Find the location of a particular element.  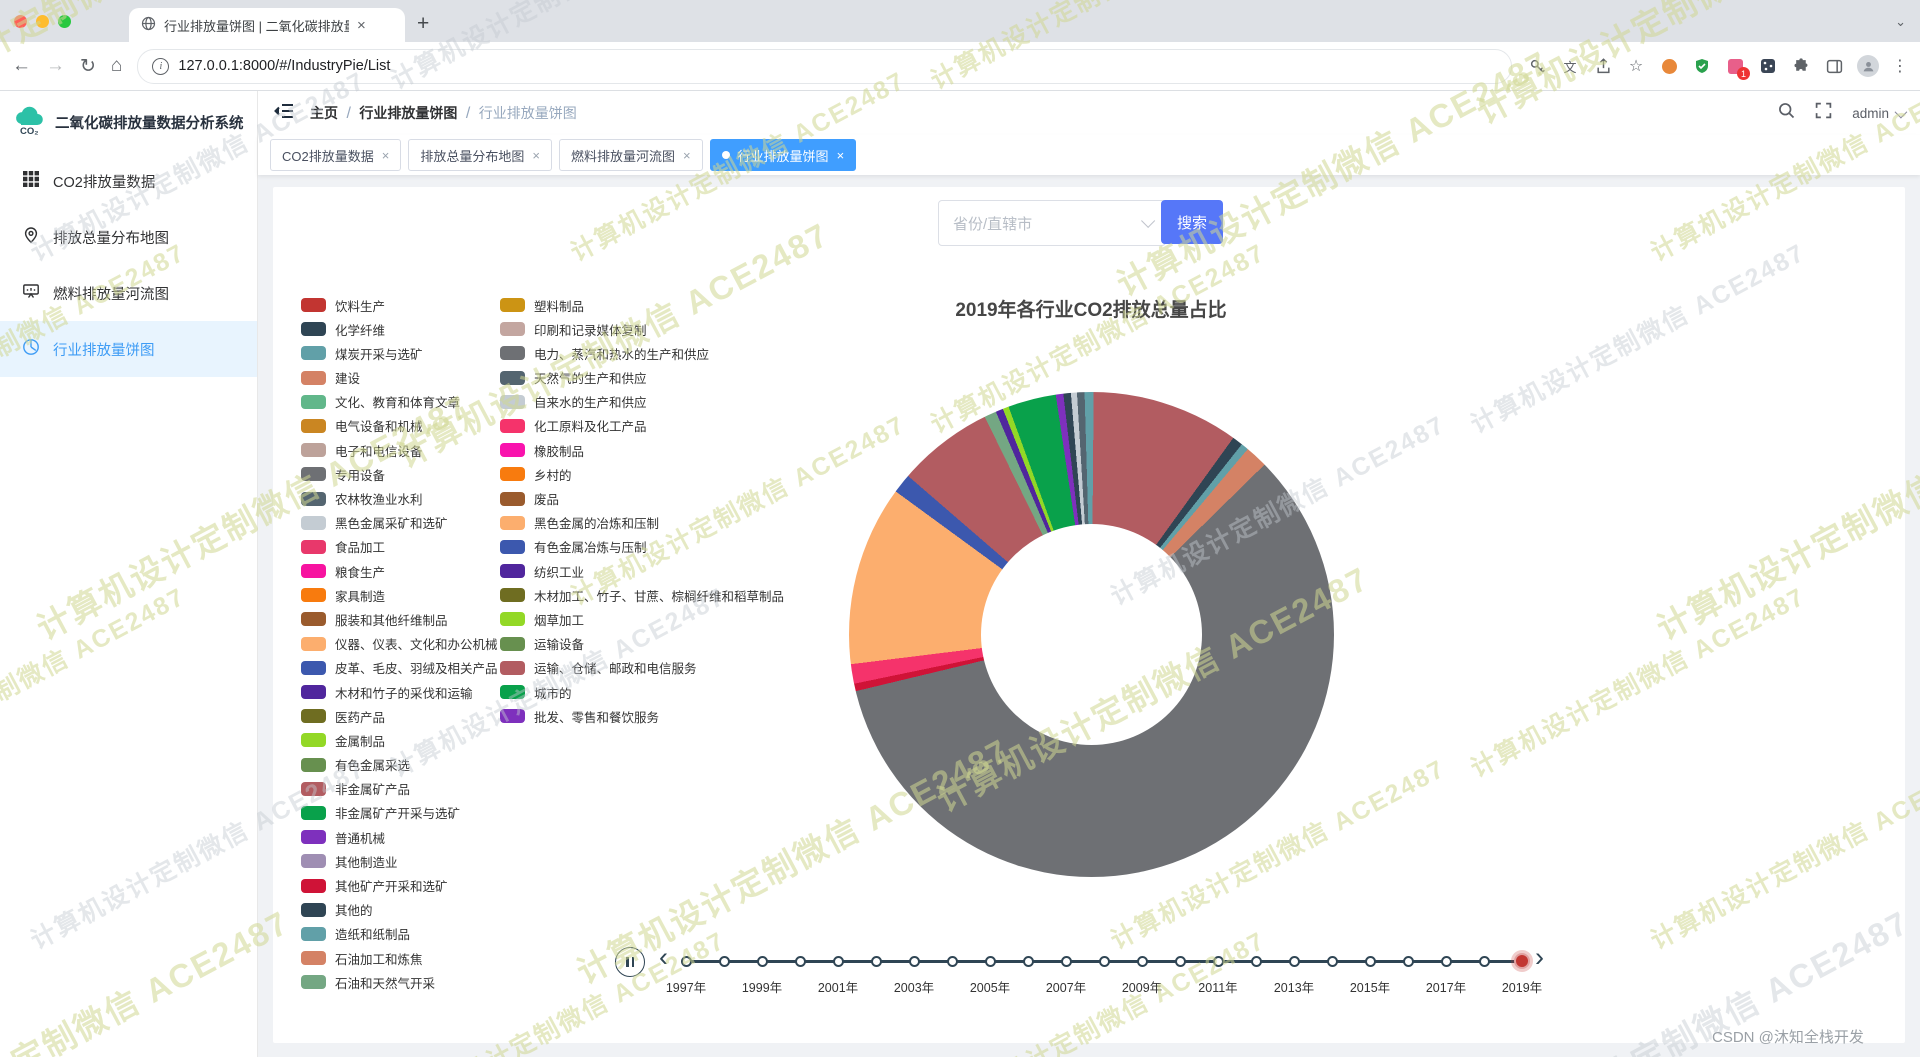

legend-item: 批发、零售和餐饮服务 is located at coordinates (642, 717).